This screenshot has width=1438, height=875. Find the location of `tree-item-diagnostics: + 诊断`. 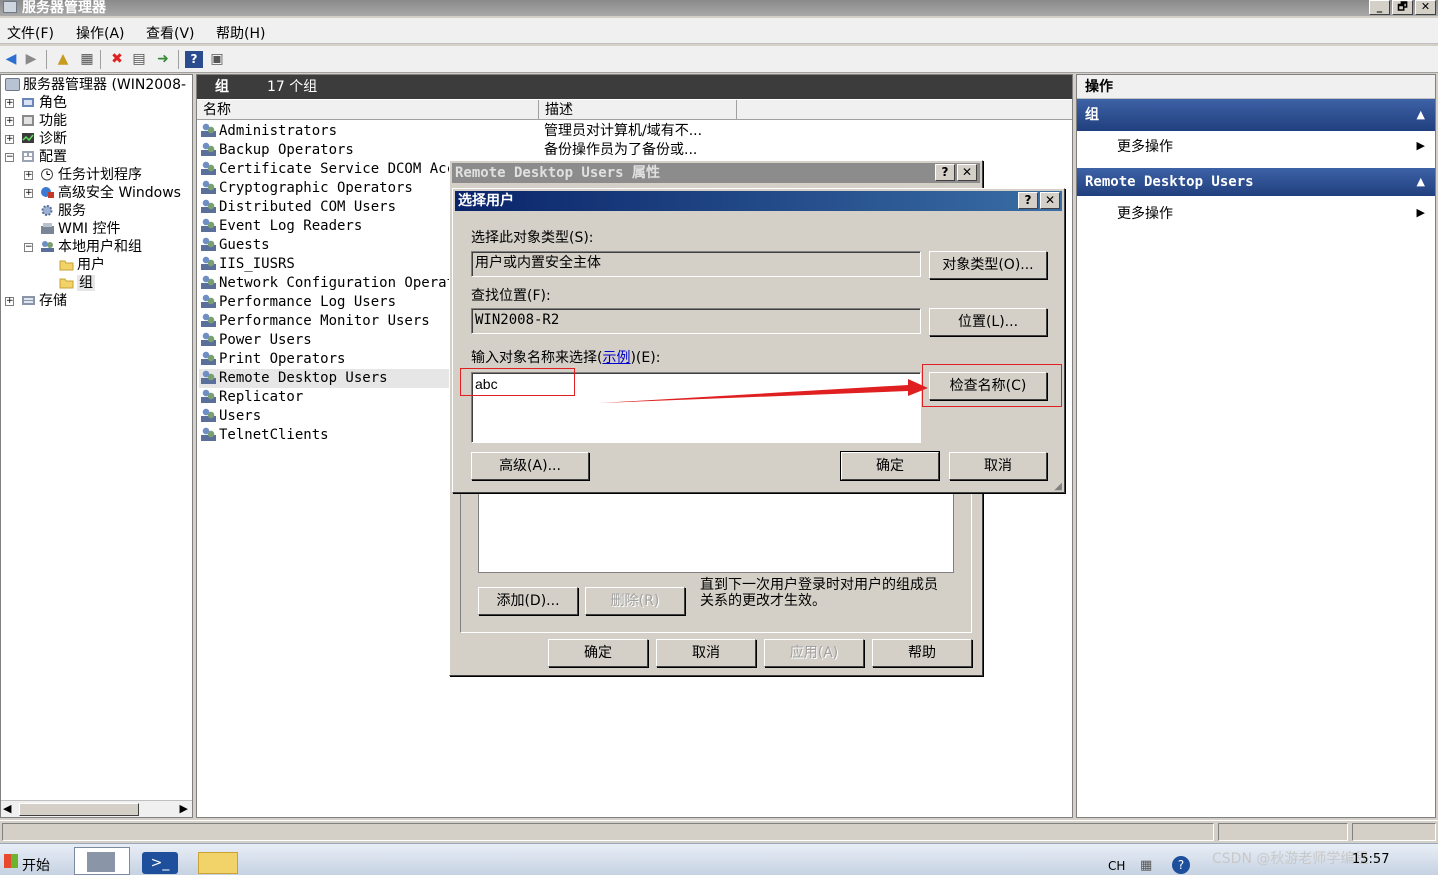

tree-item-diagnostics: + 诊断 is located at coordinates (36, 139).